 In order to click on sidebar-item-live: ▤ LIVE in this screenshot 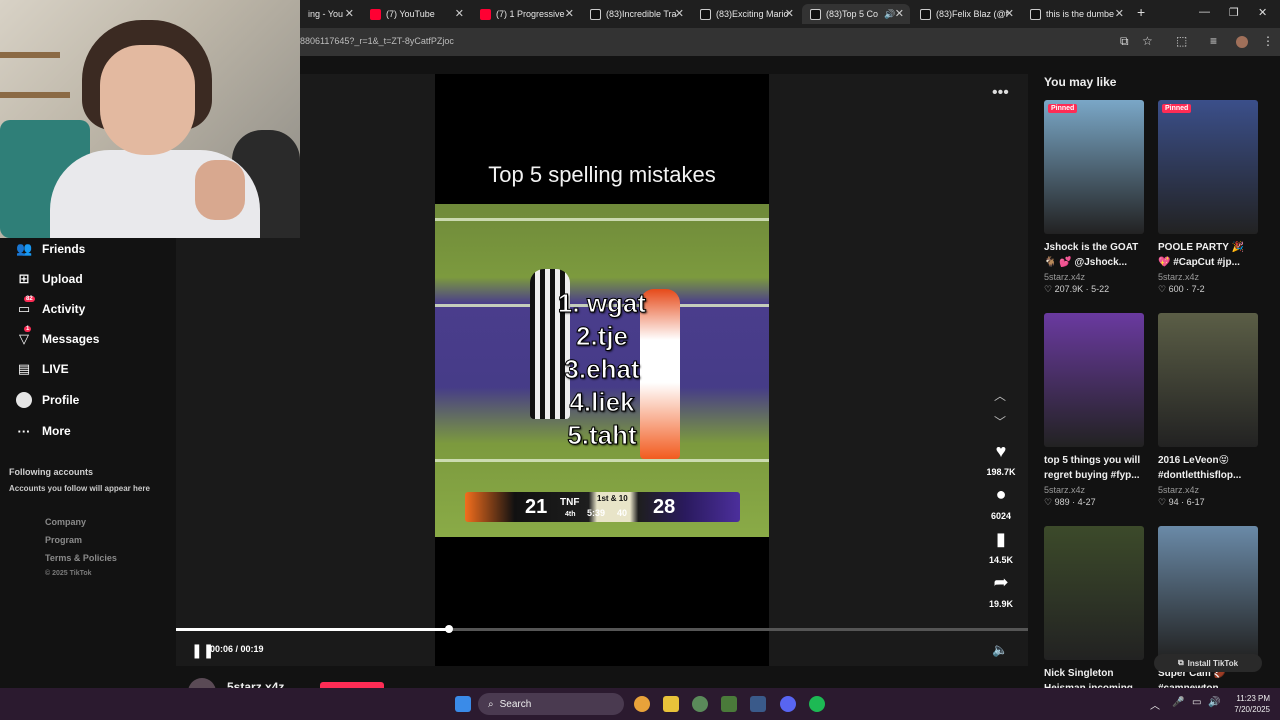, I will do `click(42, 369)`.